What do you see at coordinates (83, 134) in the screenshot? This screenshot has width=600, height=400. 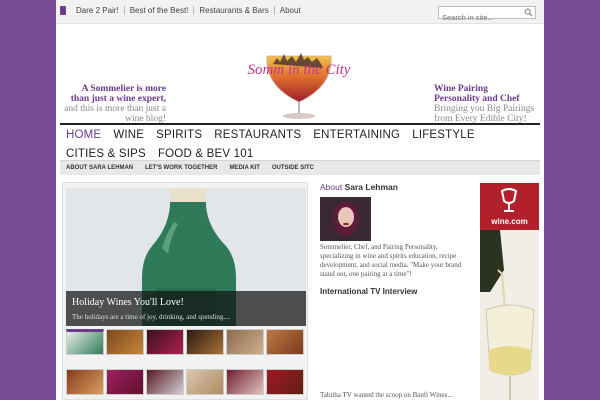 I see `nav-item-home: HOME` at bounding box center [83, 134].